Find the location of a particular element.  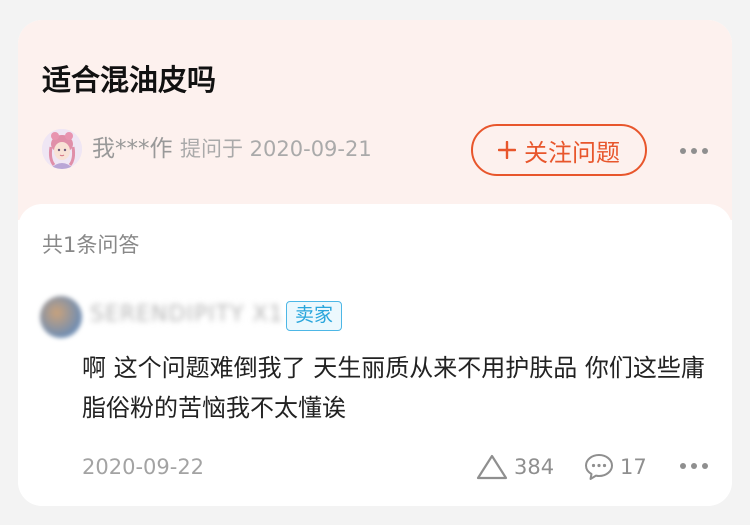

asker-avatar is located at coordinates (62, 149).